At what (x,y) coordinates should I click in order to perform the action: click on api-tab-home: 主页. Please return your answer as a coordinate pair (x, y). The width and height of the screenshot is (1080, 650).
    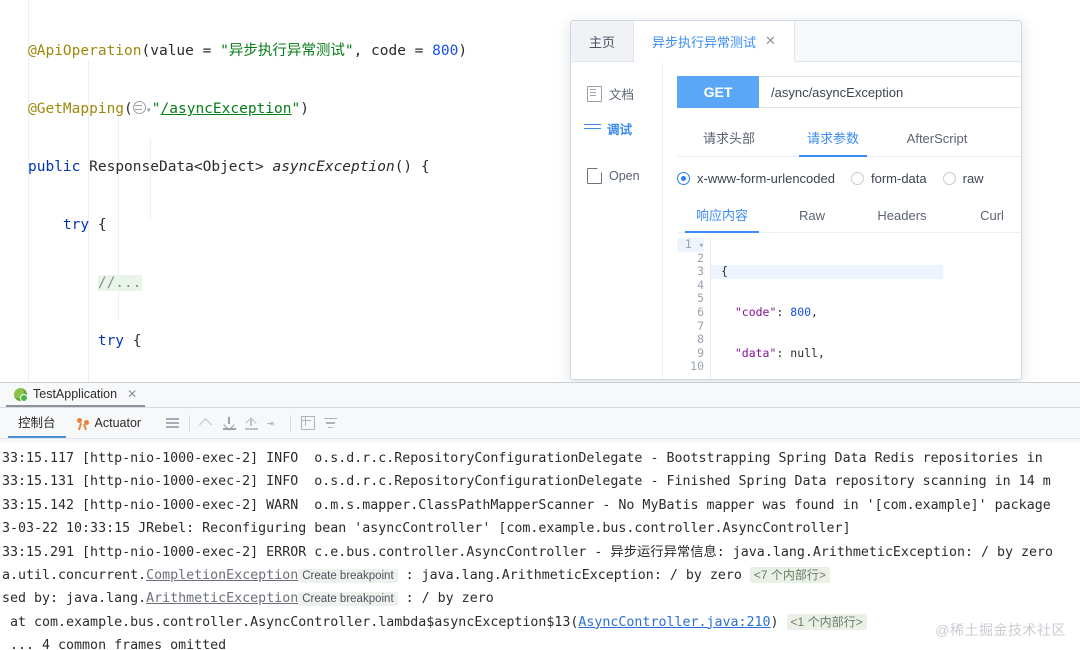
    Looking at the image, I should click on (603, 41).